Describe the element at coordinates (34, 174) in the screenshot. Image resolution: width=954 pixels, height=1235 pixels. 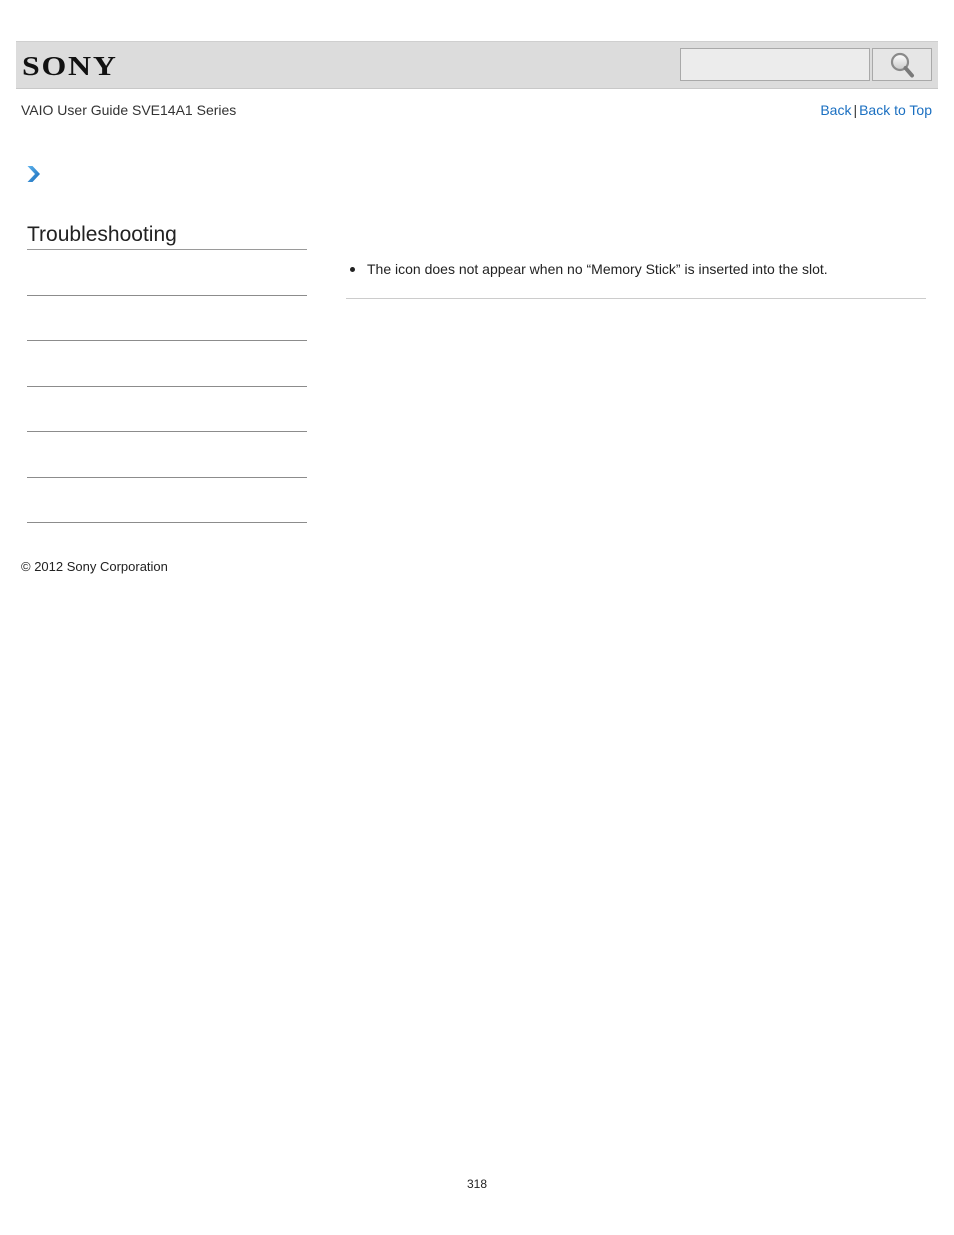
I see `chevron-right-icon` at that location.